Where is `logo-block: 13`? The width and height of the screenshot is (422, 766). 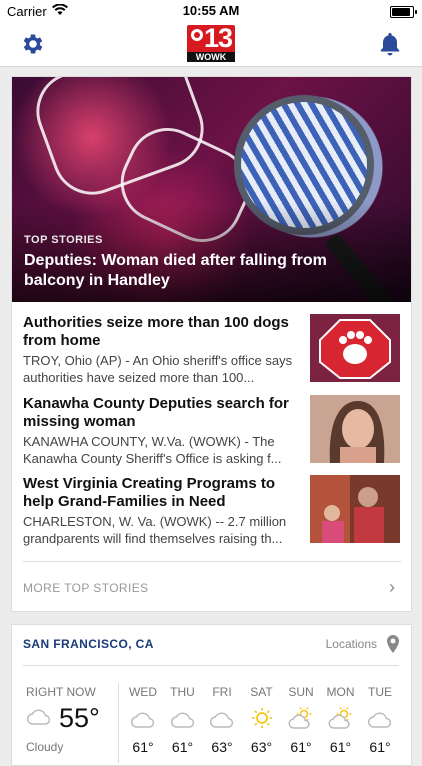 logo-block: 13 is located at coordinates (211, 38).